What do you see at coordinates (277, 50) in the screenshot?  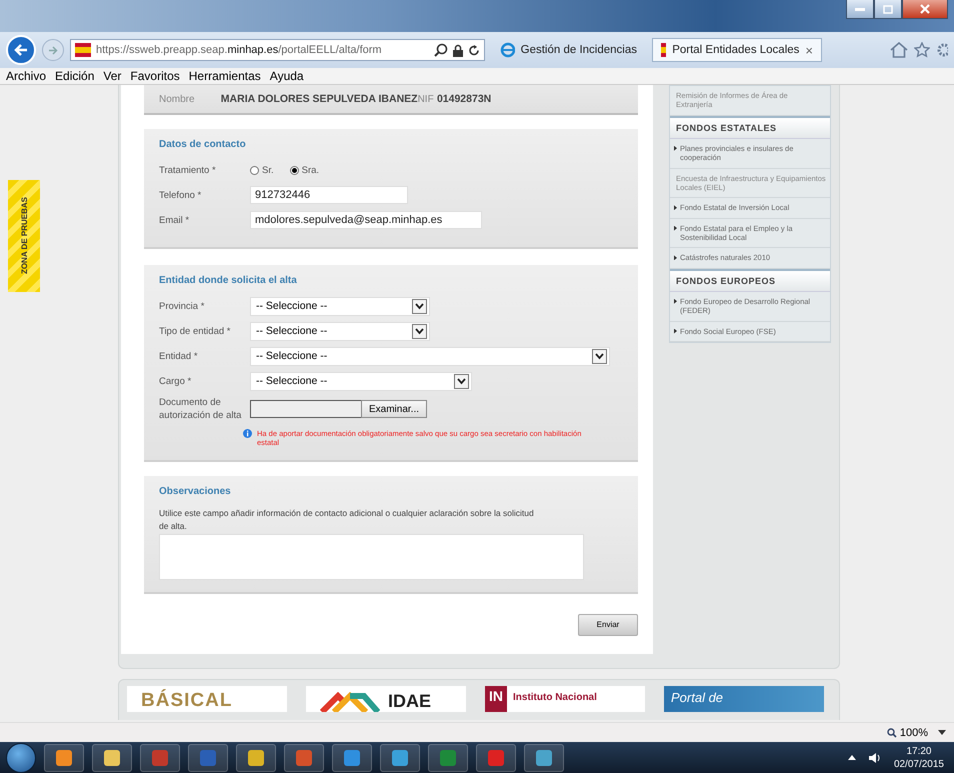 I see `address-bar: https://ssweb.preapp.seap.minhap.es/portalEELL/alta/form` at bounding box center [277, 50].